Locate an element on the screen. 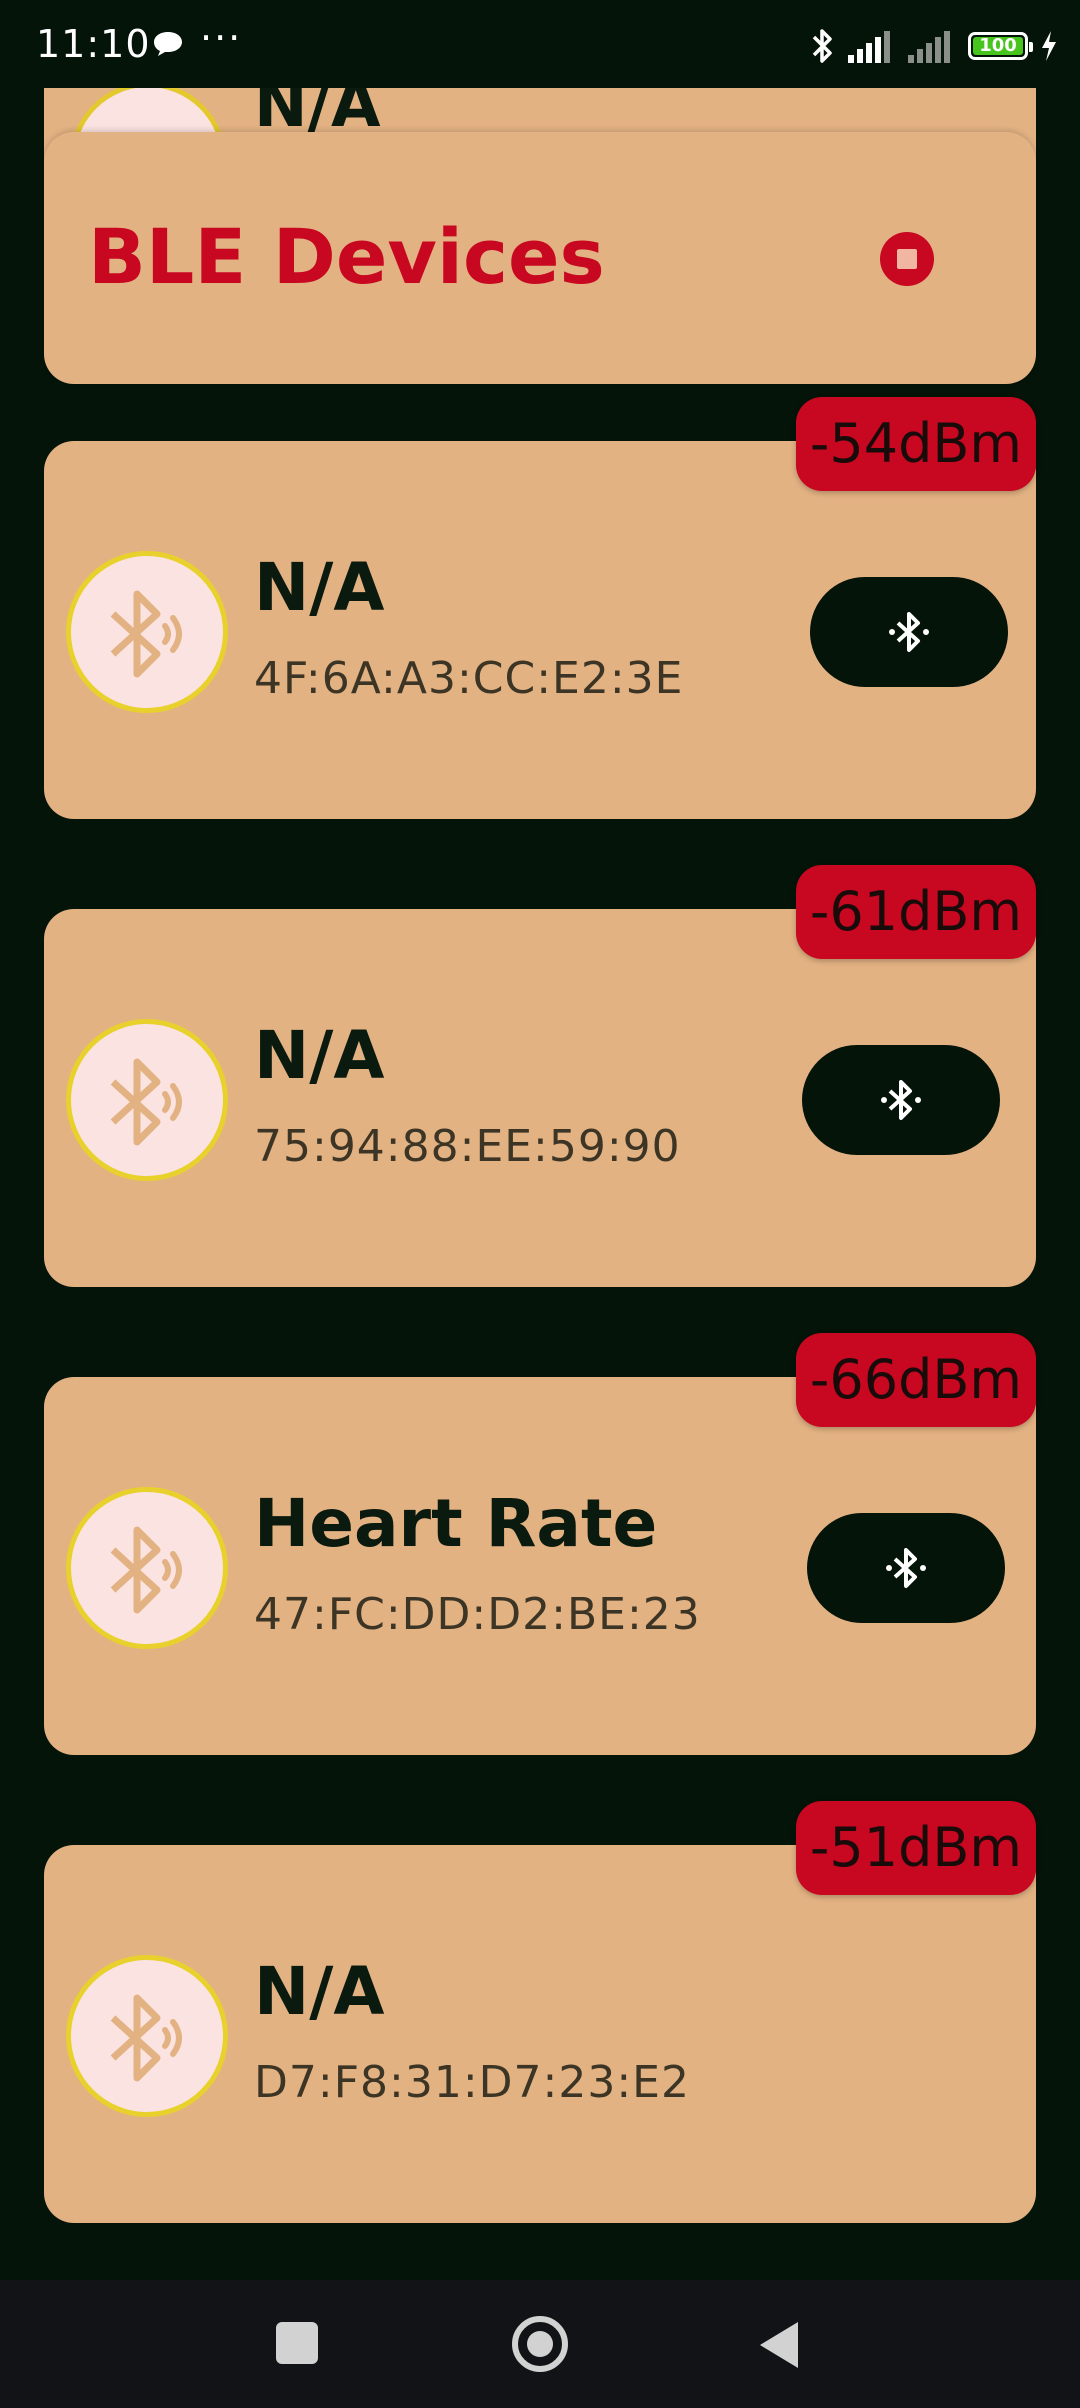  back-button is located at coordinates (779, 2345).